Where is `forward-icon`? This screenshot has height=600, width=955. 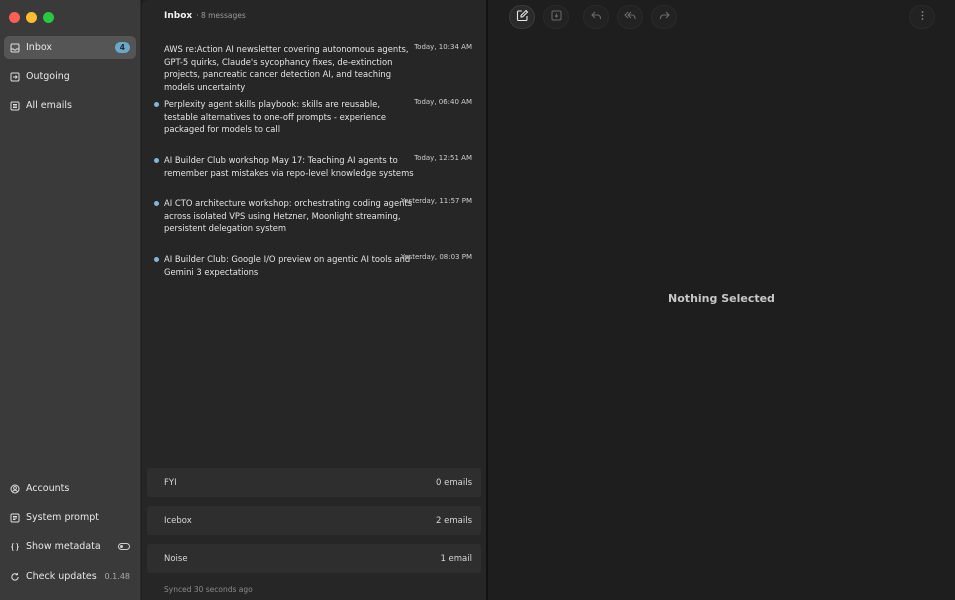
forward-icon is located at coordinates (664, 17).